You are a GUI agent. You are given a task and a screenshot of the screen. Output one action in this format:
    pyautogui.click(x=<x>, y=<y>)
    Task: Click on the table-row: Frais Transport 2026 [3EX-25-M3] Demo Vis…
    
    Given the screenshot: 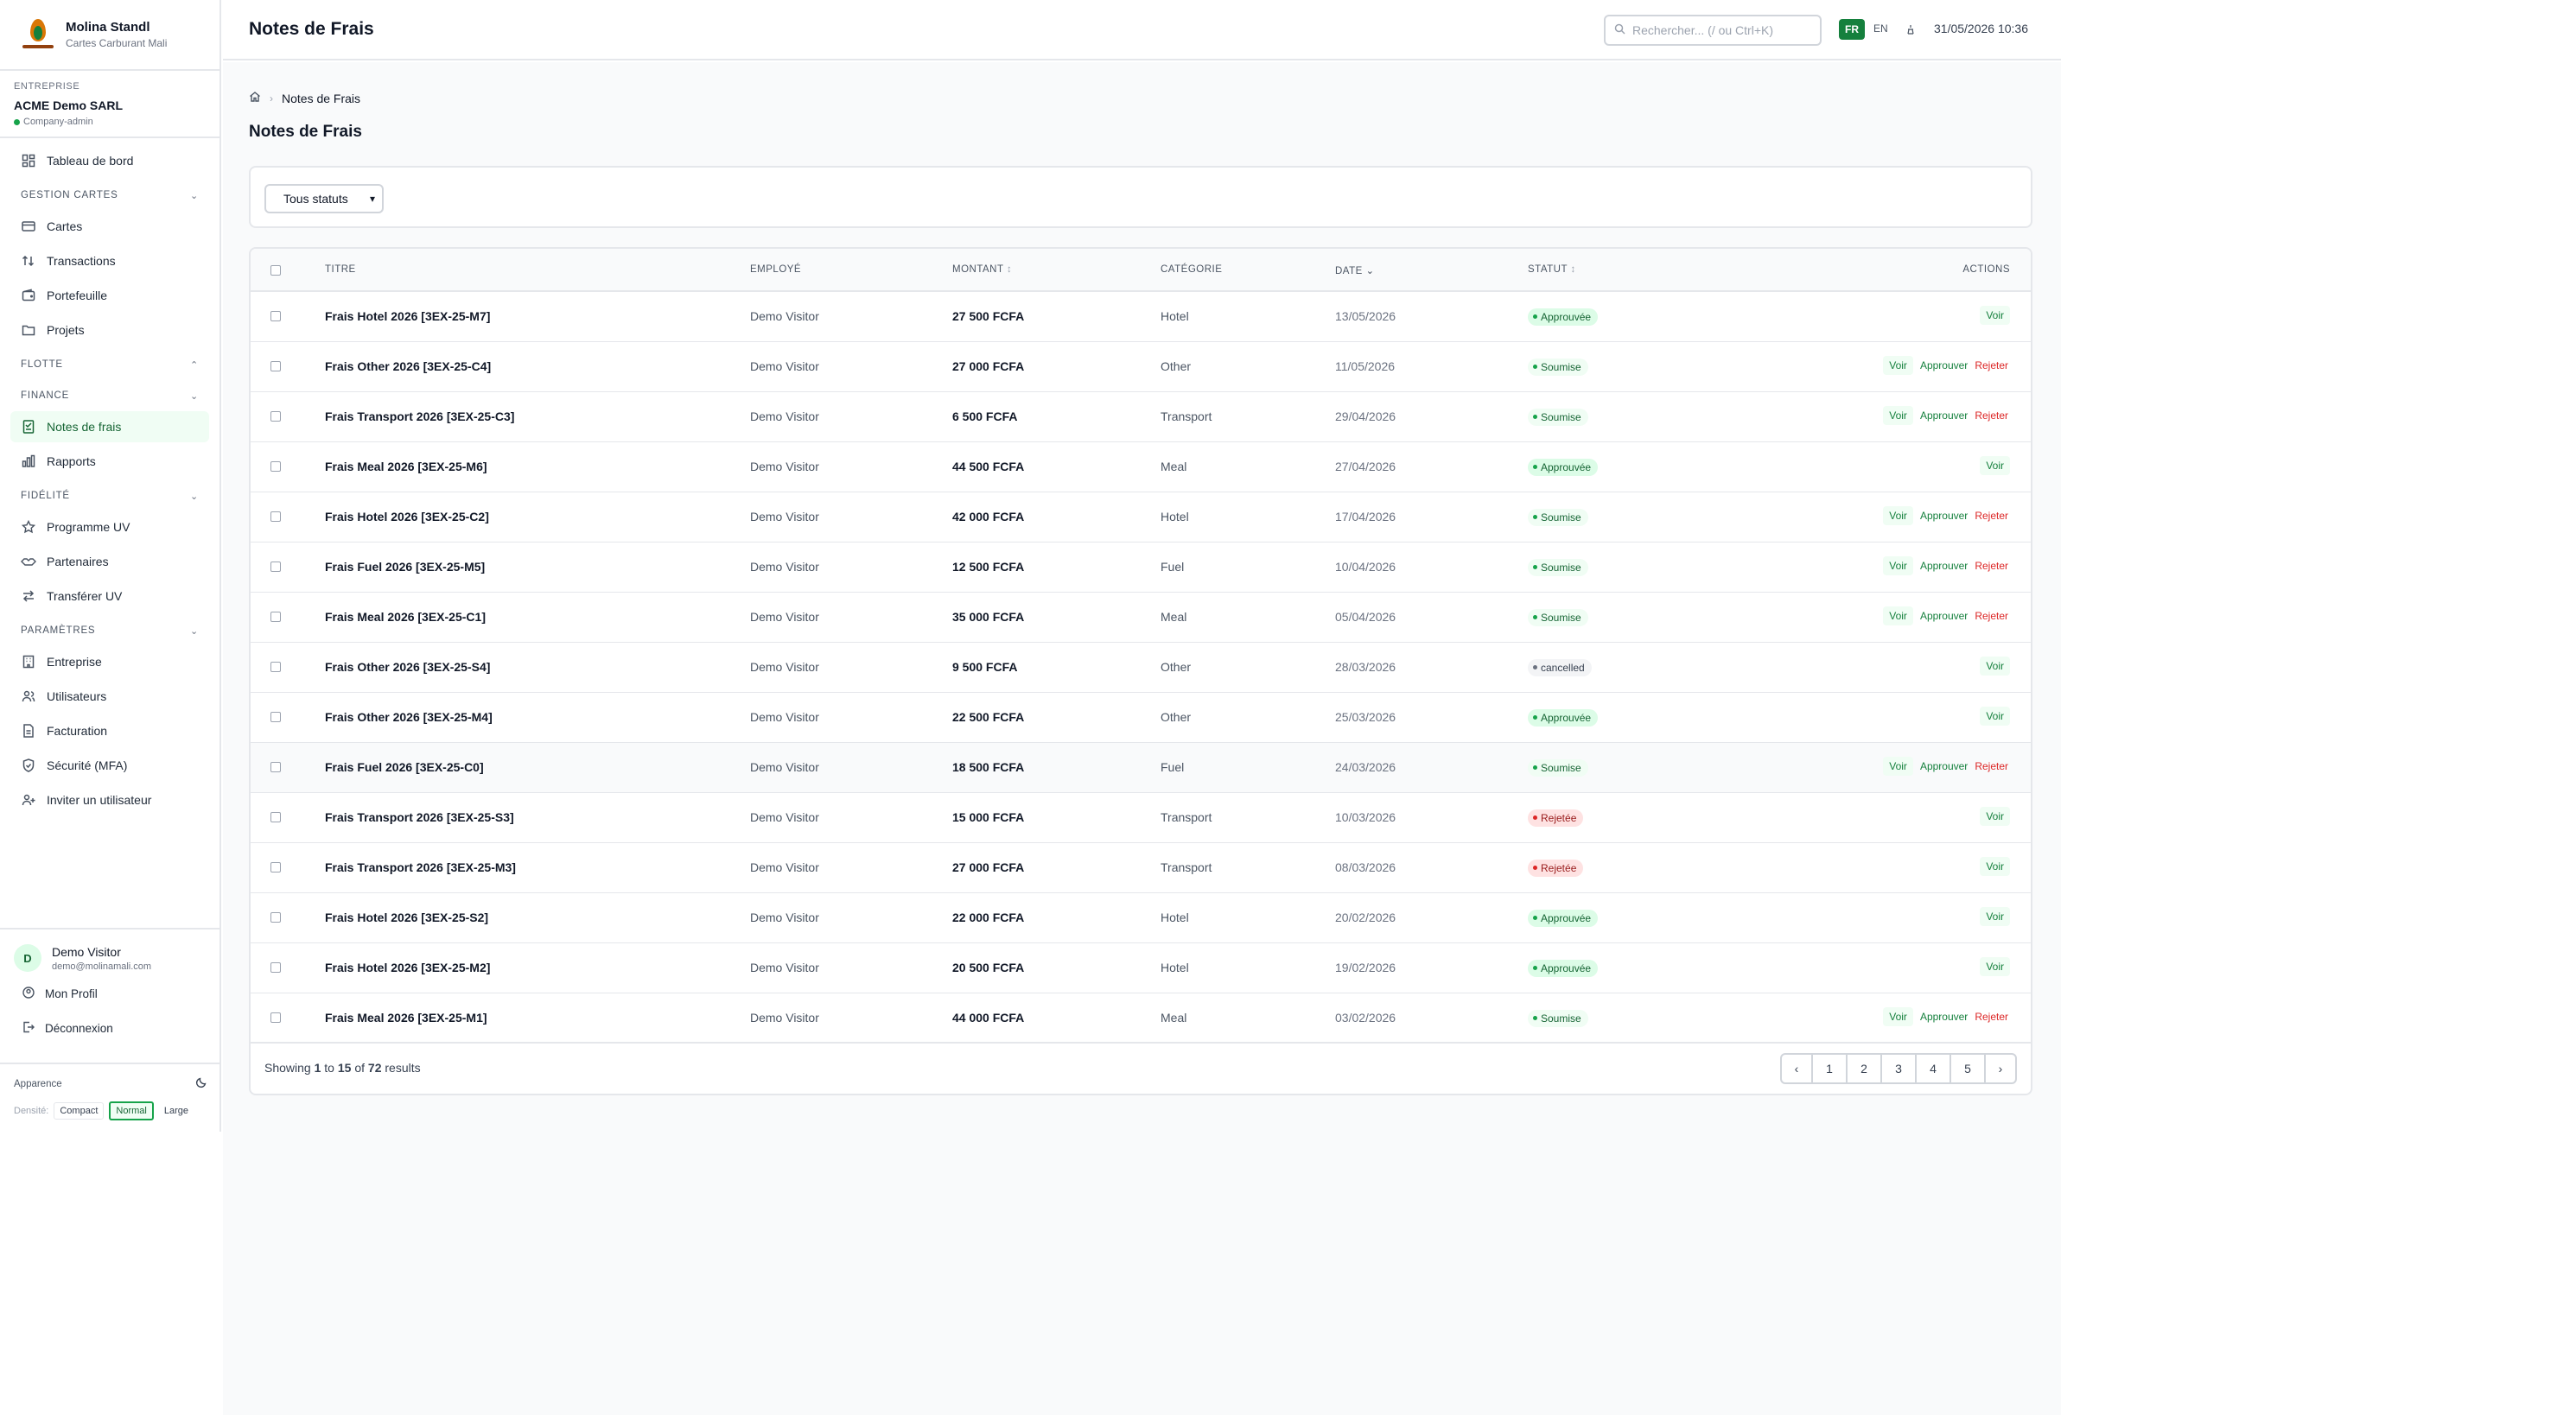 What is the action you would take?
    pyautogui.click(x=1141, y=868)
    